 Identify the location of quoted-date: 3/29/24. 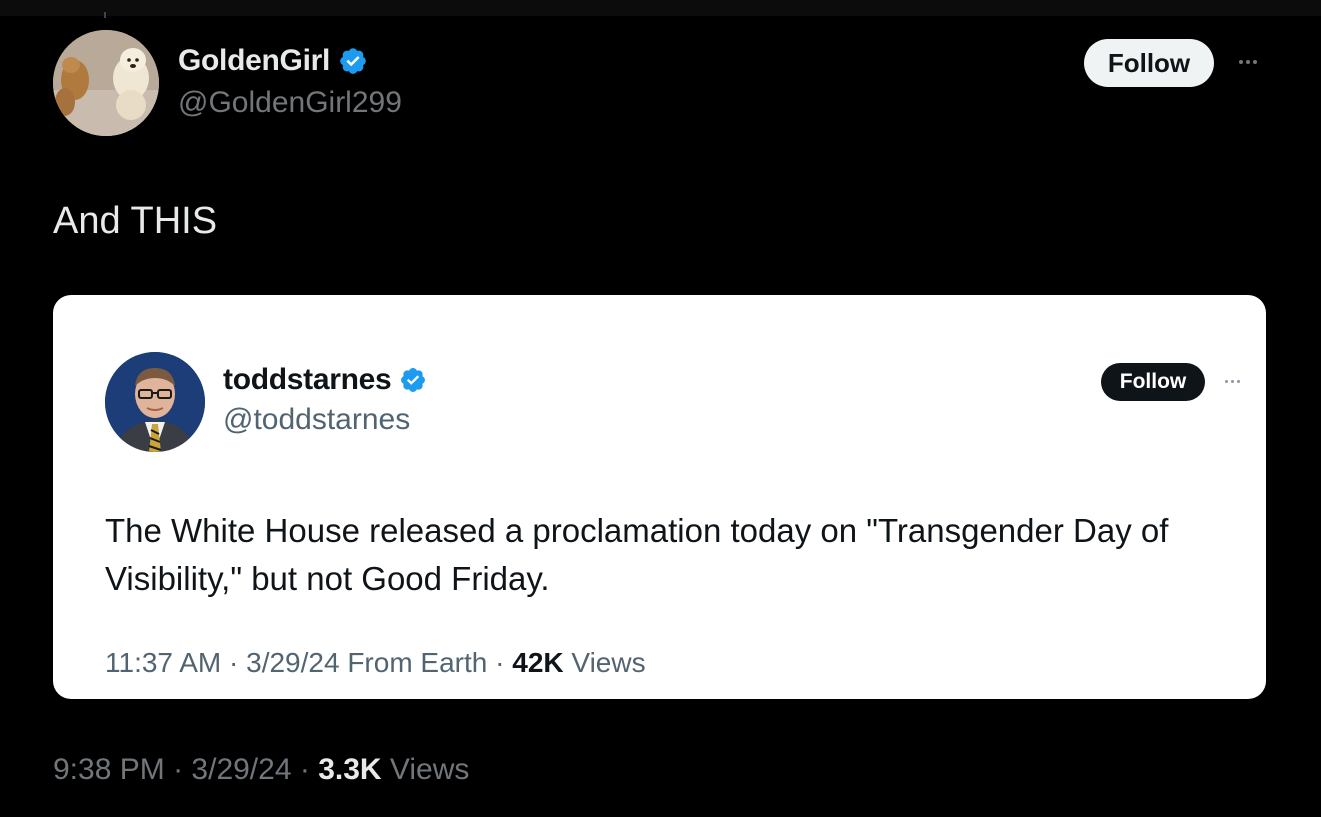
(292, 662).